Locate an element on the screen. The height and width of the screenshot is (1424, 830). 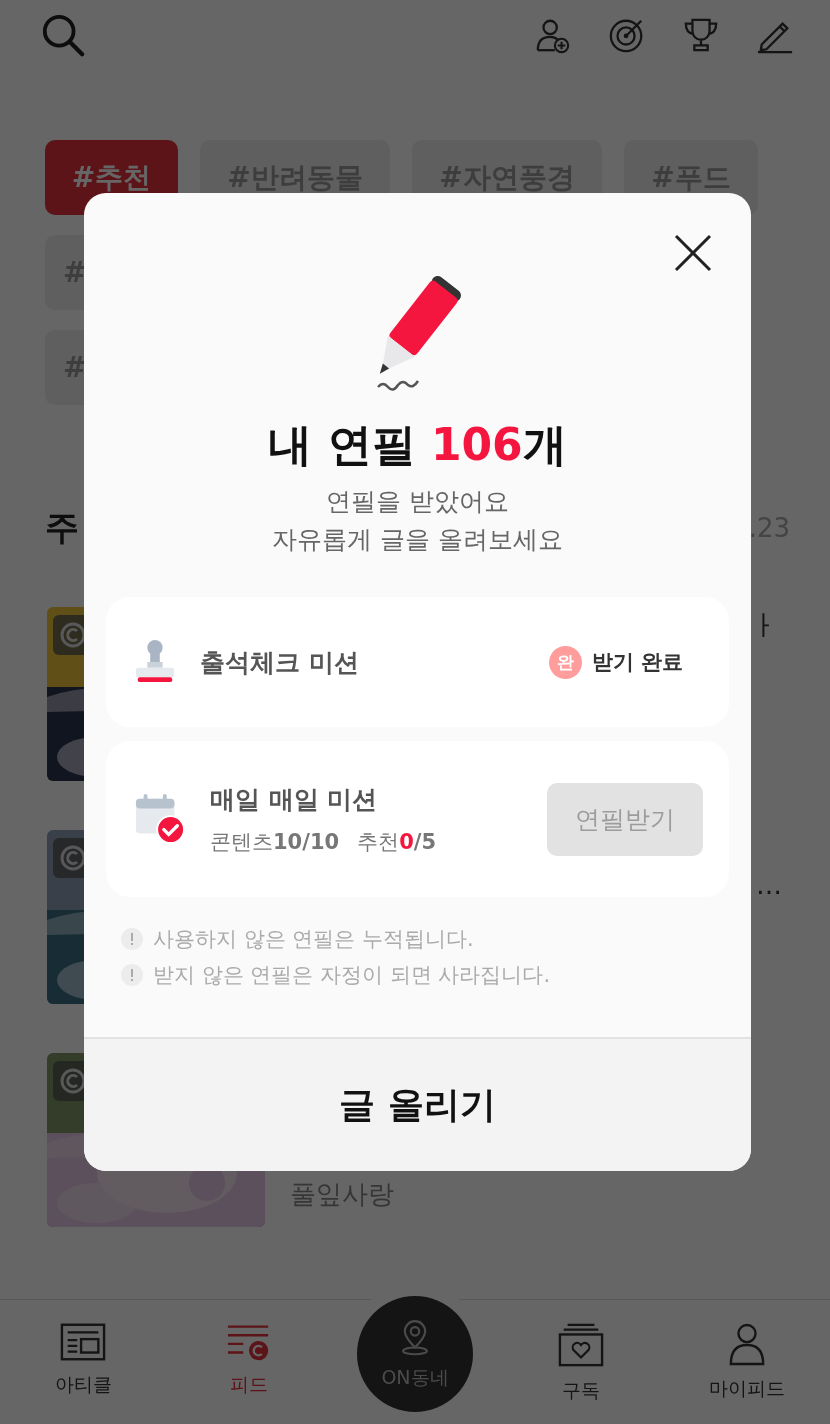
mission-title: 출석체크 미션 is located at coordinates (279, 662).